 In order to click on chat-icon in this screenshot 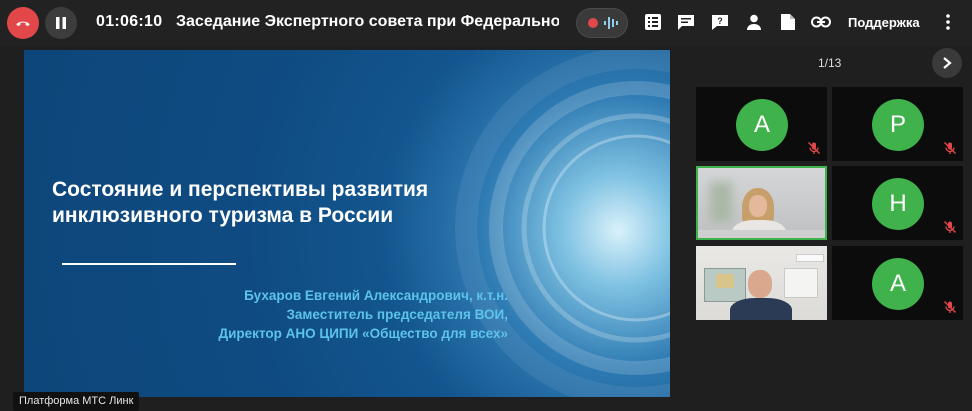, I will do `click(686, 22)`.